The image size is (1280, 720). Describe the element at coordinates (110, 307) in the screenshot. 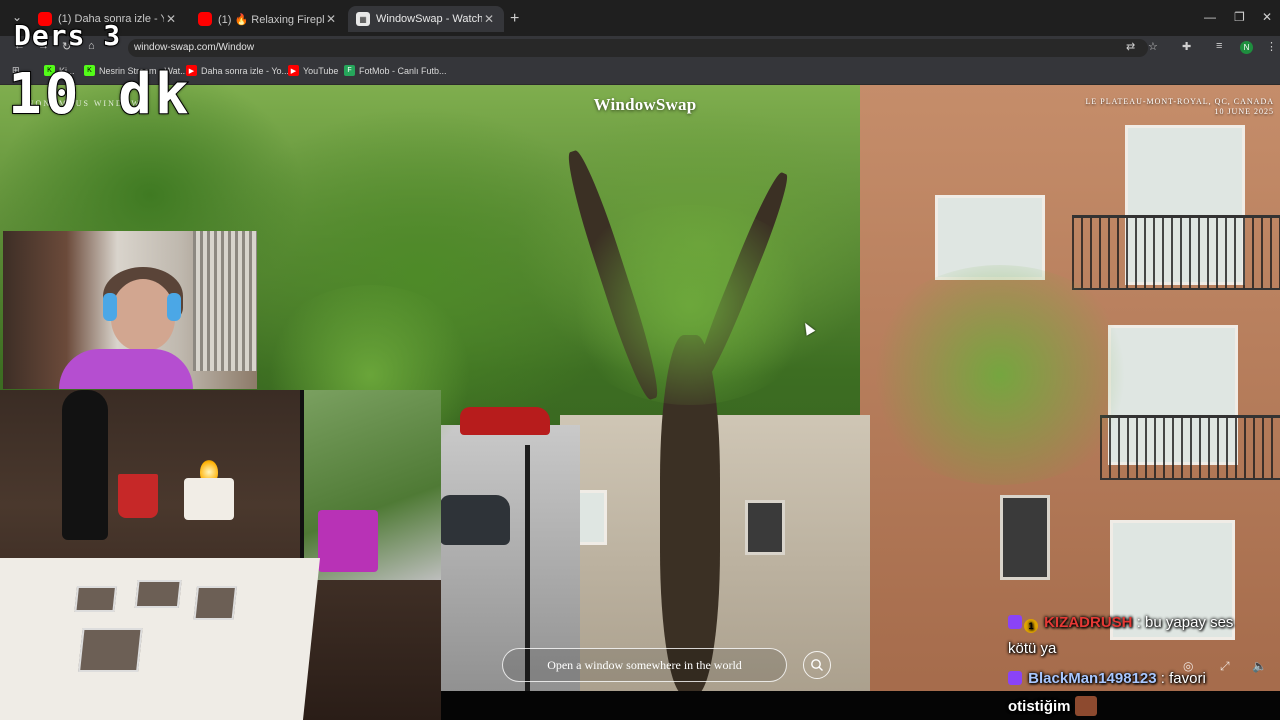

I see `headphones-icon` at that location.